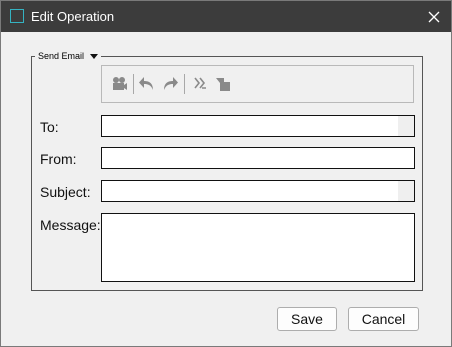 This screenshot has width=452, height=347. What do you see at coordinates (94, 56) in the screenshot?
I see `collapse-arrow-icon` at bounding box center [94, 56].